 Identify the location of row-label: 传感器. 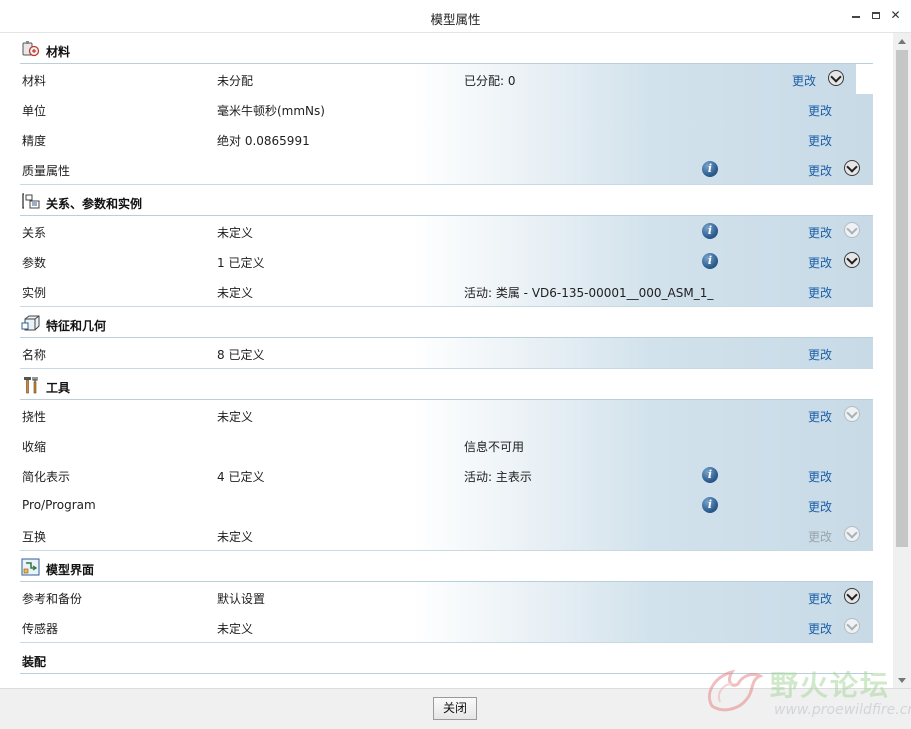
(40, 629).